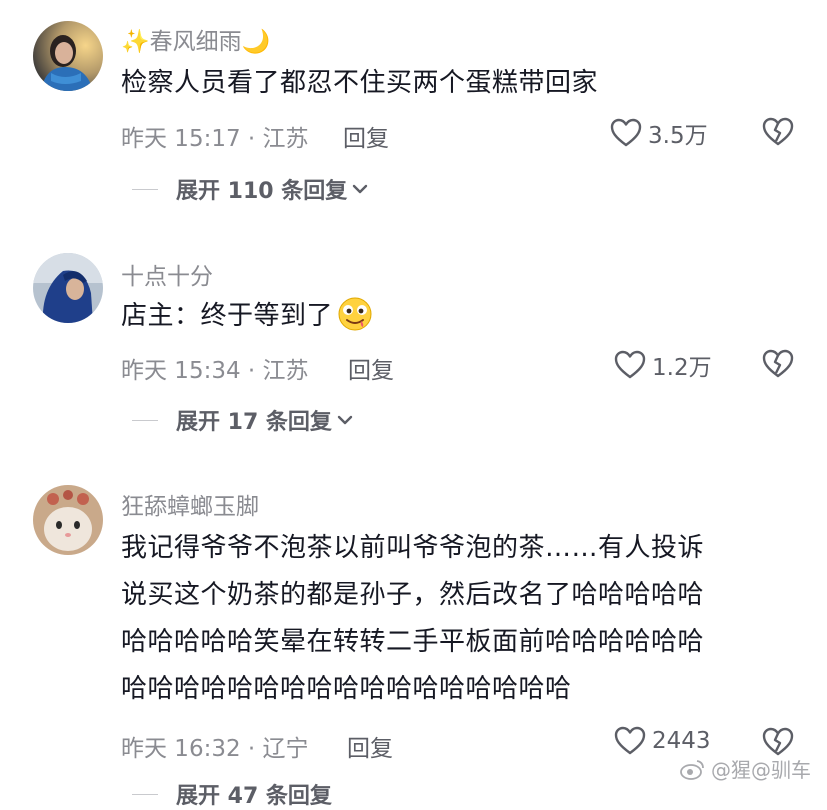 The width and height of the screenshot is (827, 810). I want to click on comment-meta: 昨天 16:32 · 辽宁, so click(215, 749).